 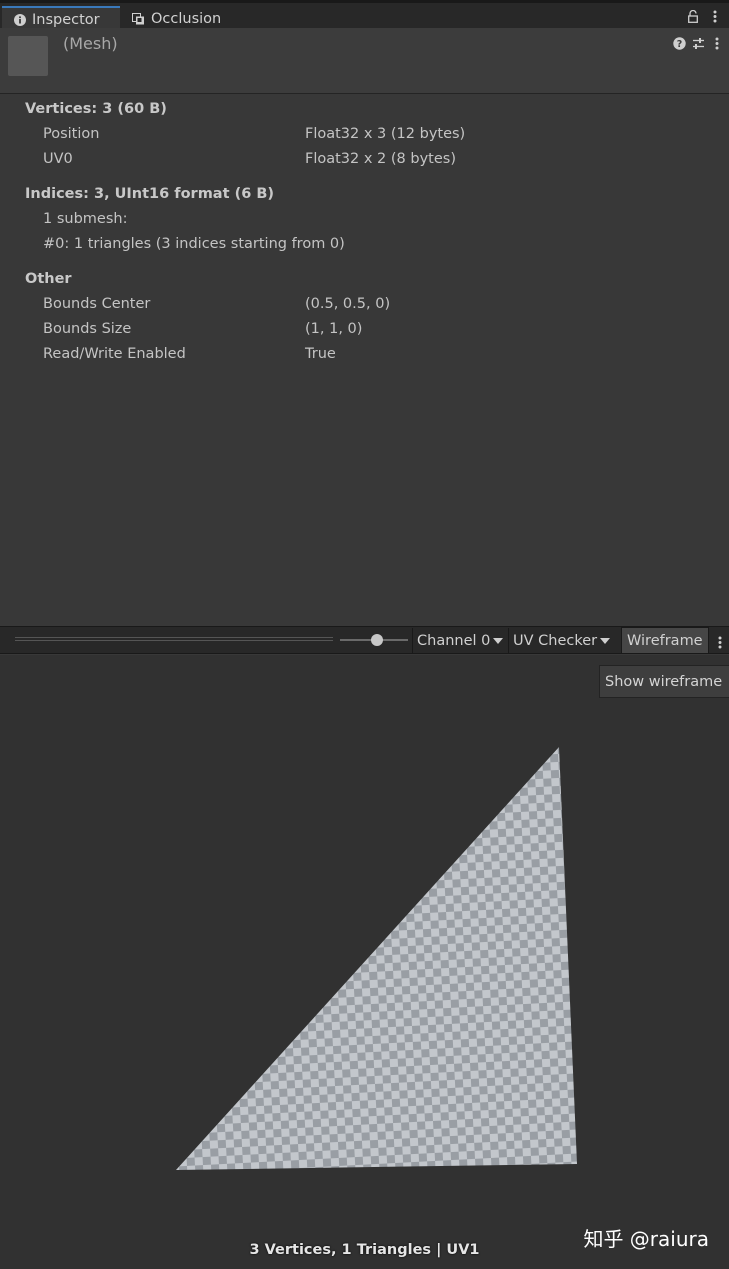 What do you see at coordinates (334, 329) in the screenshot?
I see `bounds-size-value: (1, 1, 0)` at bounding box center [334, 329].